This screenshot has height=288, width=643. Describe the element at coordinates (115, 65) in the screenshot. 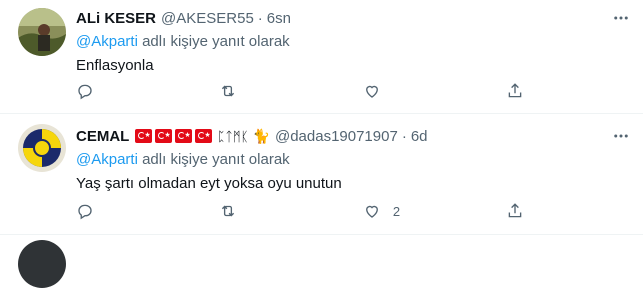

I see `tweet-text: Enflasyonla` at that location.